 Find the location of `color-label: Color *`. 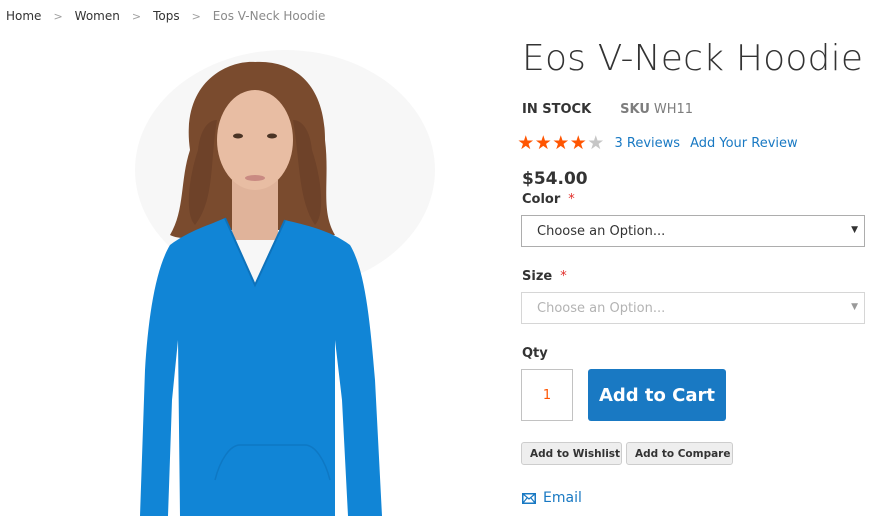

color-label: Color * is located at coordinates (548, 199).